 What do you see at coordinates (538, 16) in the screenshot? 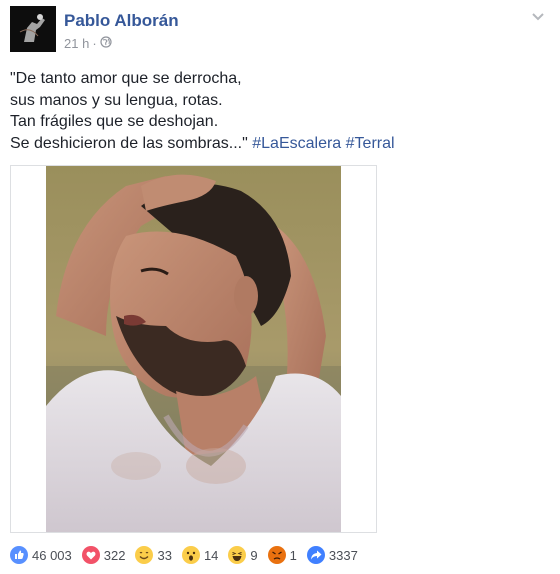
I see `chevron-down-icon` at bounding box center [538, 16].